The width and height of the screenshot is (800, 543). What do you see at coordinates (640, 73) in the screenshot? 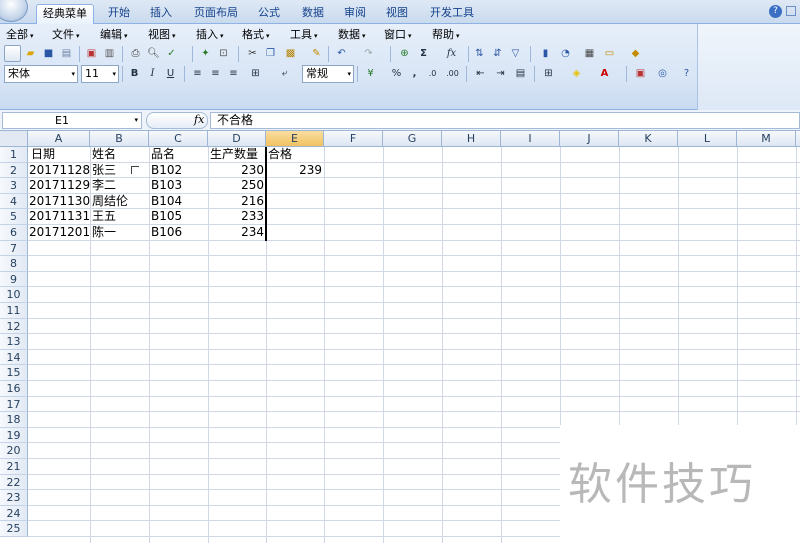
I see `picture-icon: ▣` at bounding box center [640, 73].